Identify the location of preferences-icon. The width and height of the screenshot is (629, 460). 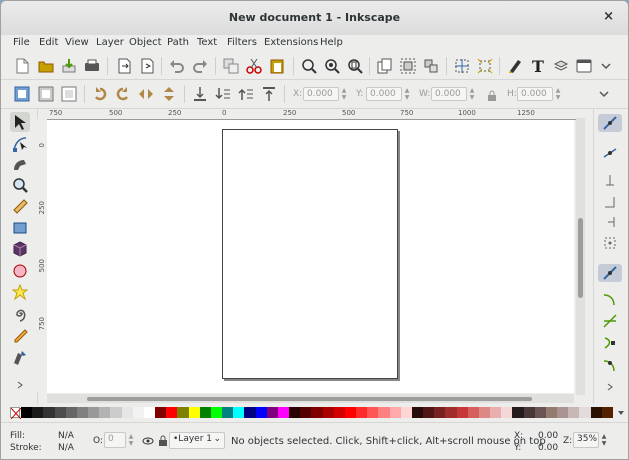
(584, 66).